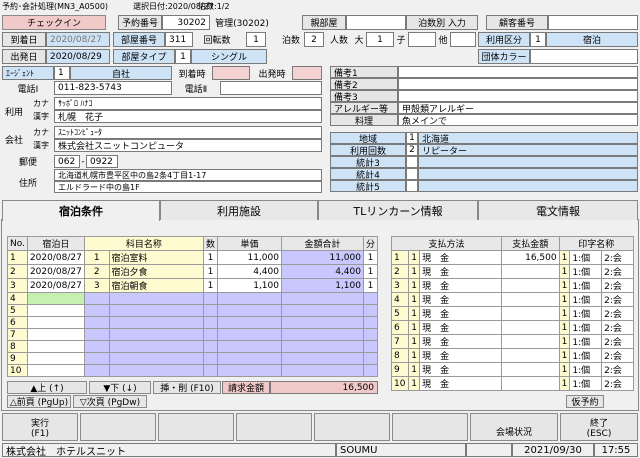 This screenshot has height=458, width=640. I want to click on table-cell: 10, so click(17, 370).